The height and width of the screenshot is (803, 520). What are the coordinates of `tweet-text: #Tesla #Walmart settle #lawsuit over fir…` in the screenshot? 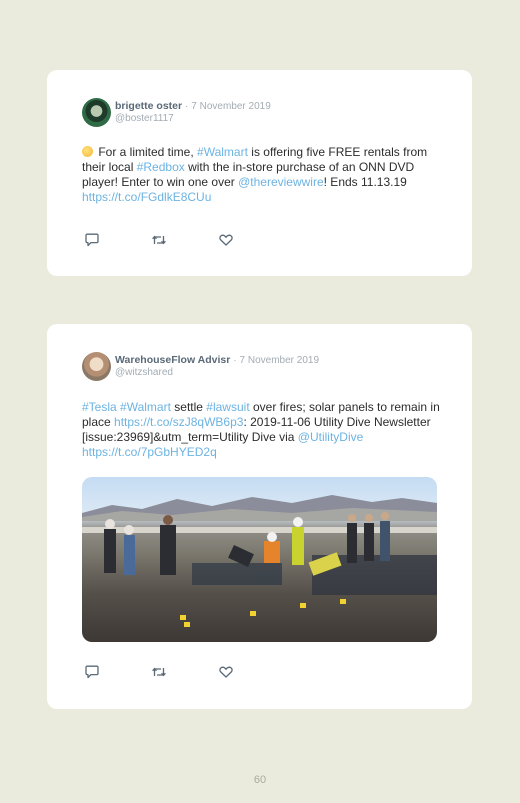 It's located at (262, 430).